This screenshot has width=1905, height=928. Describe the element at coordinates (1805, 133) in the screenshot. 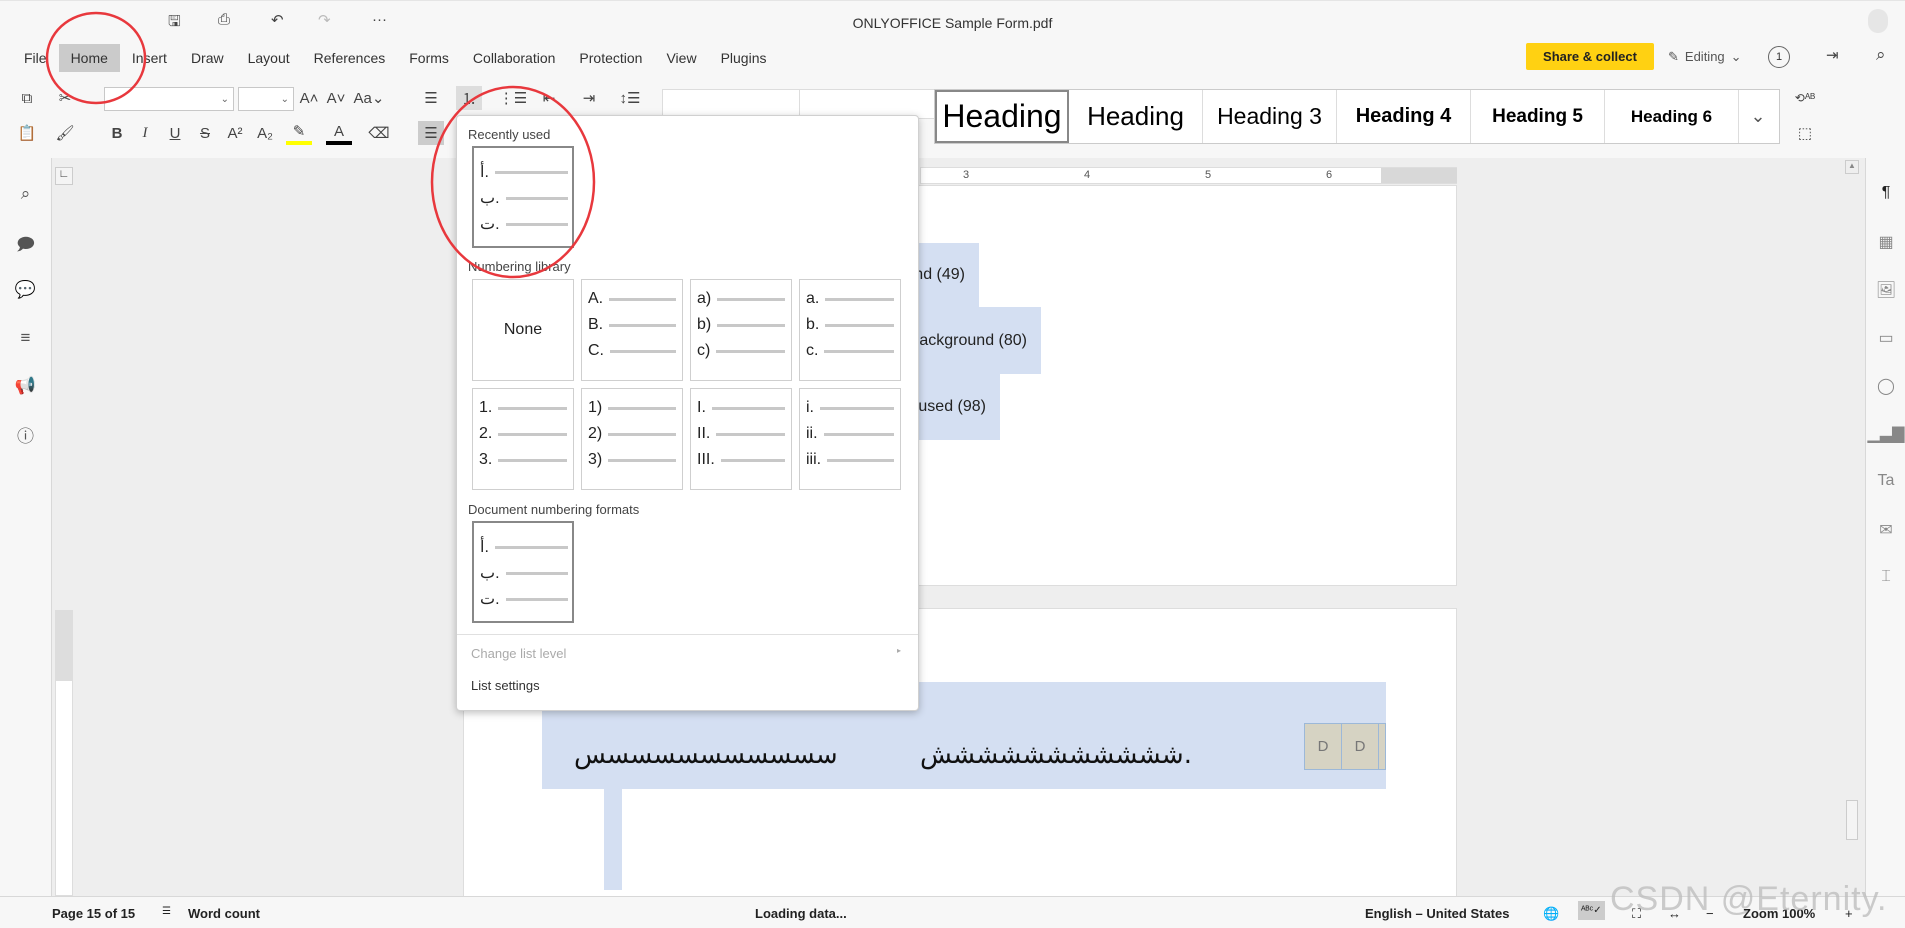

I see `select-all-icon: ⬚` at that location.